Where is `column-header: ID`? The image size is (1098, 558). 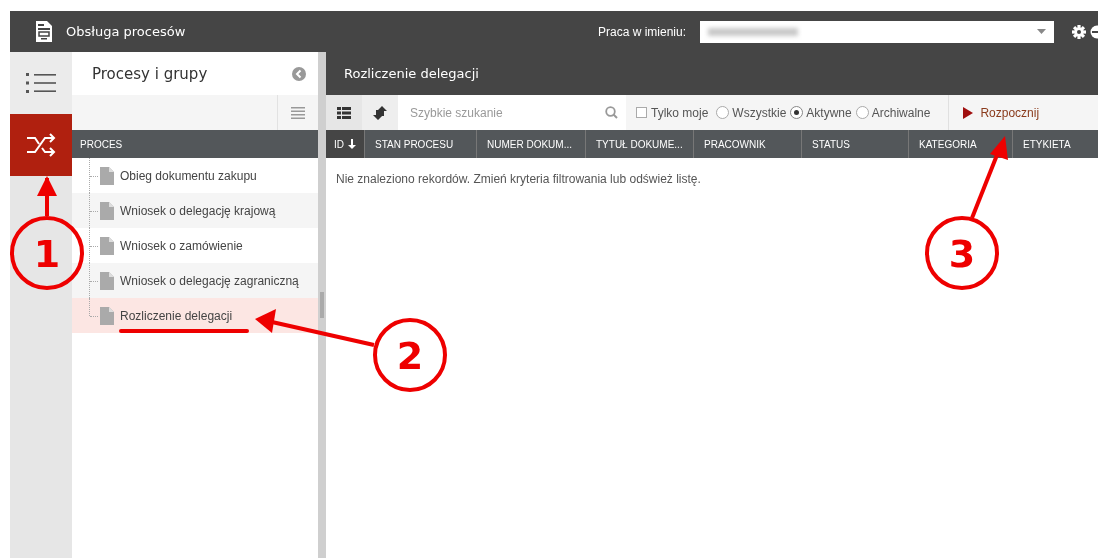 column-header: ID is located at coordinates (345, 144).